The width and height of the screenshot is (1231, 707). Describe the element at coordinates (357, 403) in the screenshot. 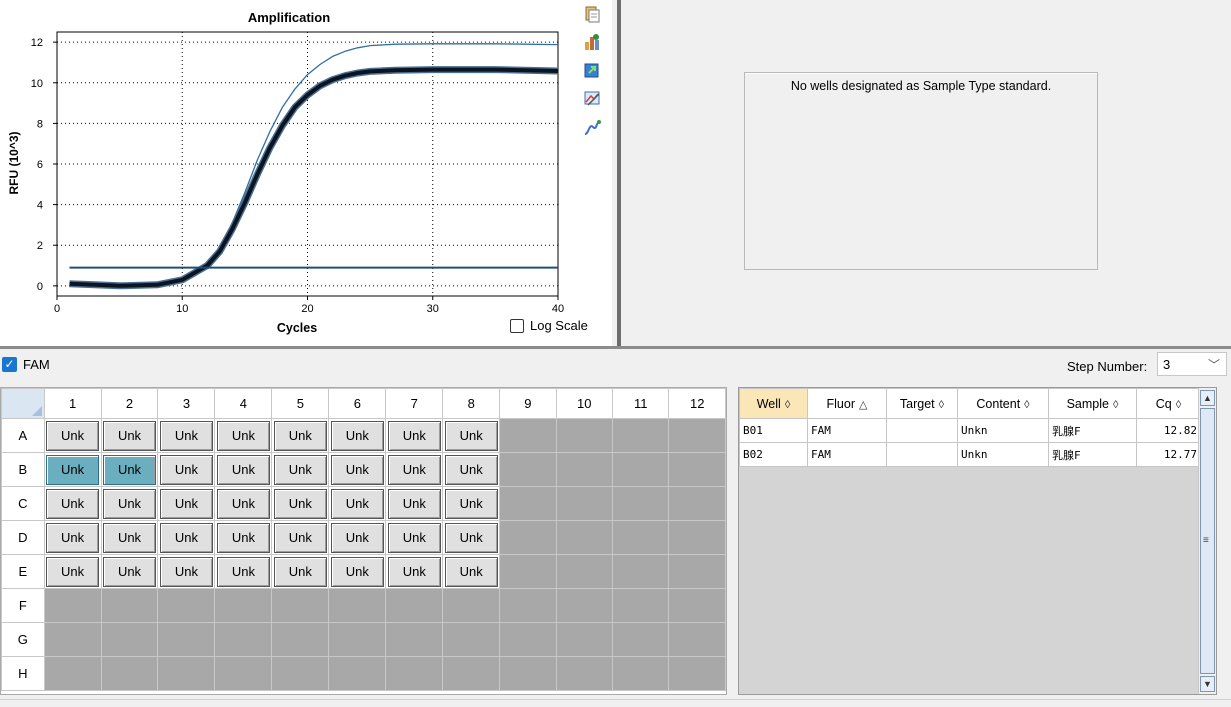

I see `plate-column-header: 6` at that location.